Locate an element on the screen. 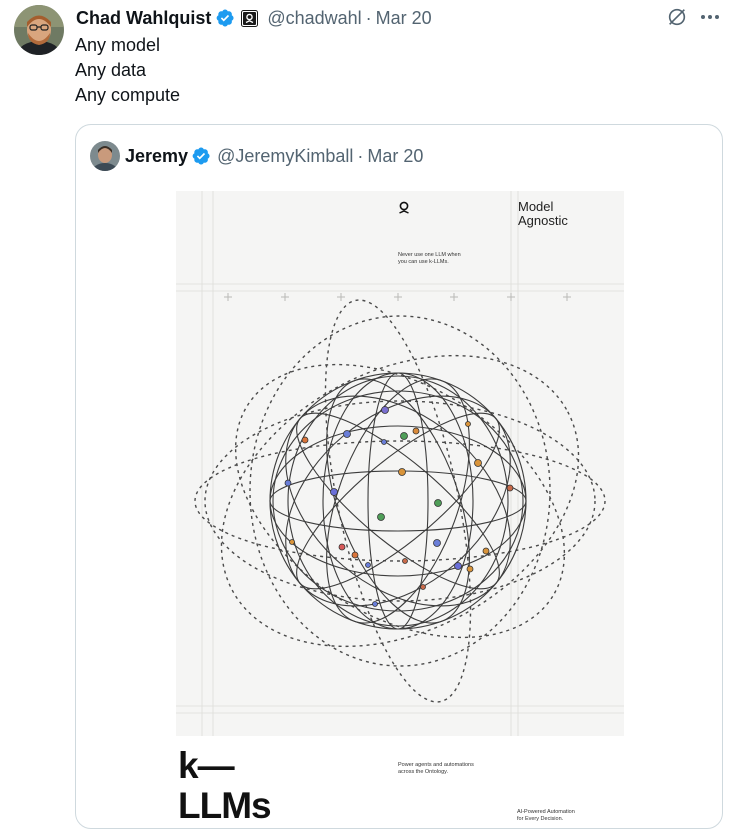  poster-tagline-line: Never use one LLM when is located at coordinates (429, 255).